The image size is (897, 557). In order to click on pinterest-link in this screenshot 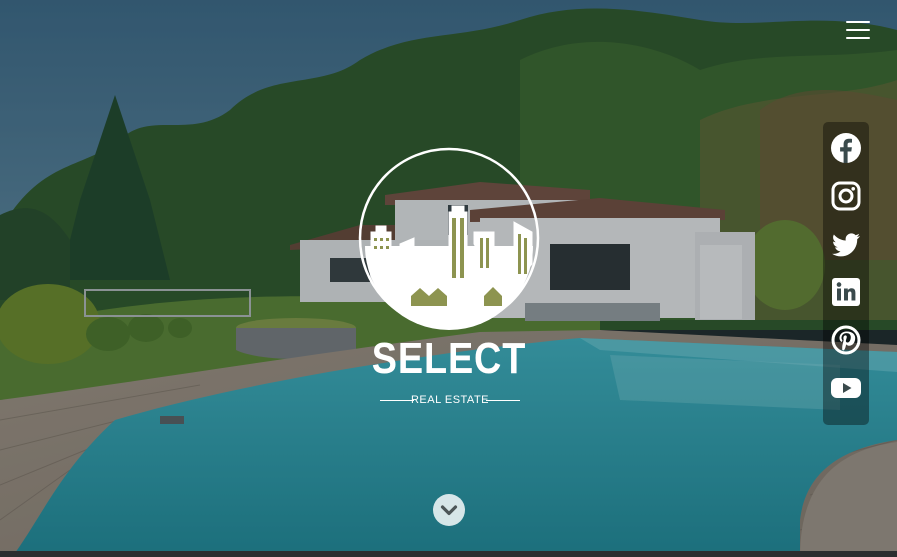, I will do `click(846, 340)`.